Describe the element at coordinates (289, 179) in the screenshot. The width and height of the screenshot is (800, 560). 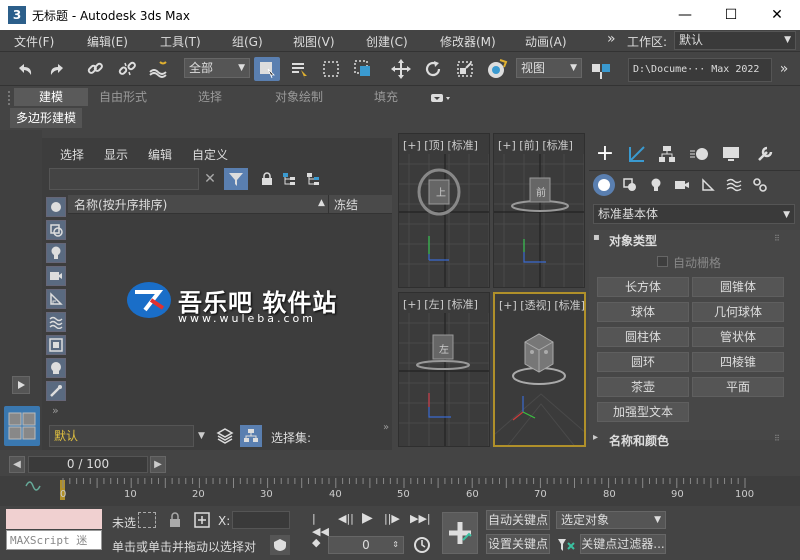
I see `hierarchy-icon` at that location.